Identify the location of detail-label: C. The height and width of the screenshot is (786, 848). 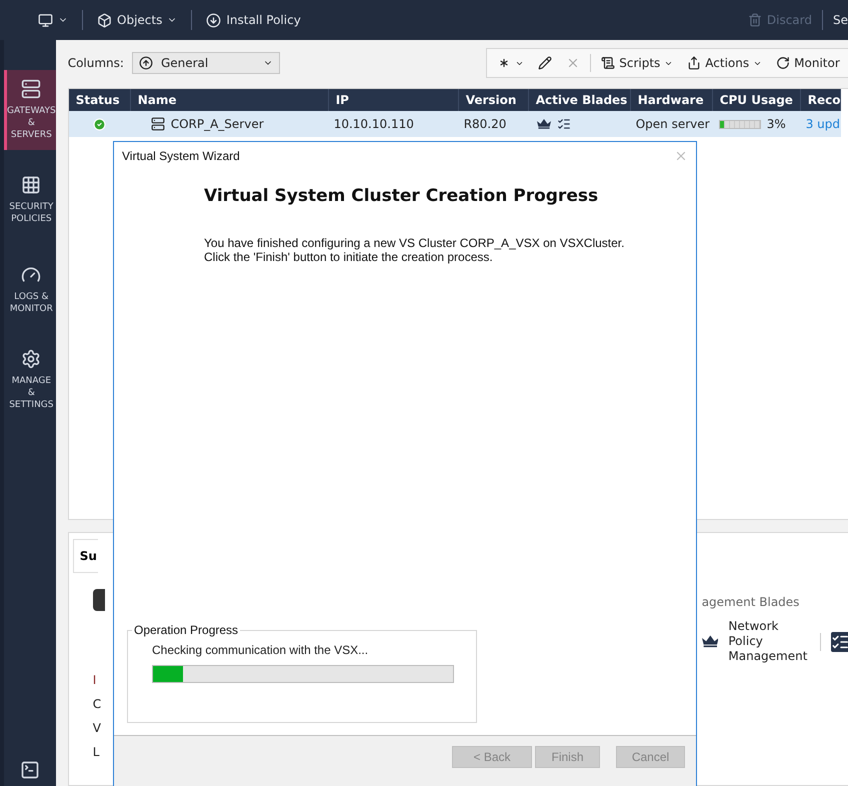
(95, 705).